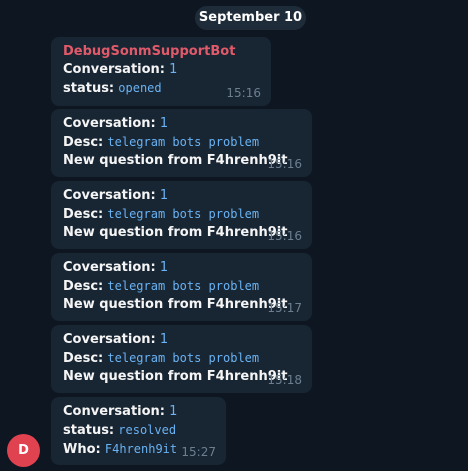  Describe the element at coordinates (284, 380) in the screenshot. I see `message-time: 15:18` at that location.